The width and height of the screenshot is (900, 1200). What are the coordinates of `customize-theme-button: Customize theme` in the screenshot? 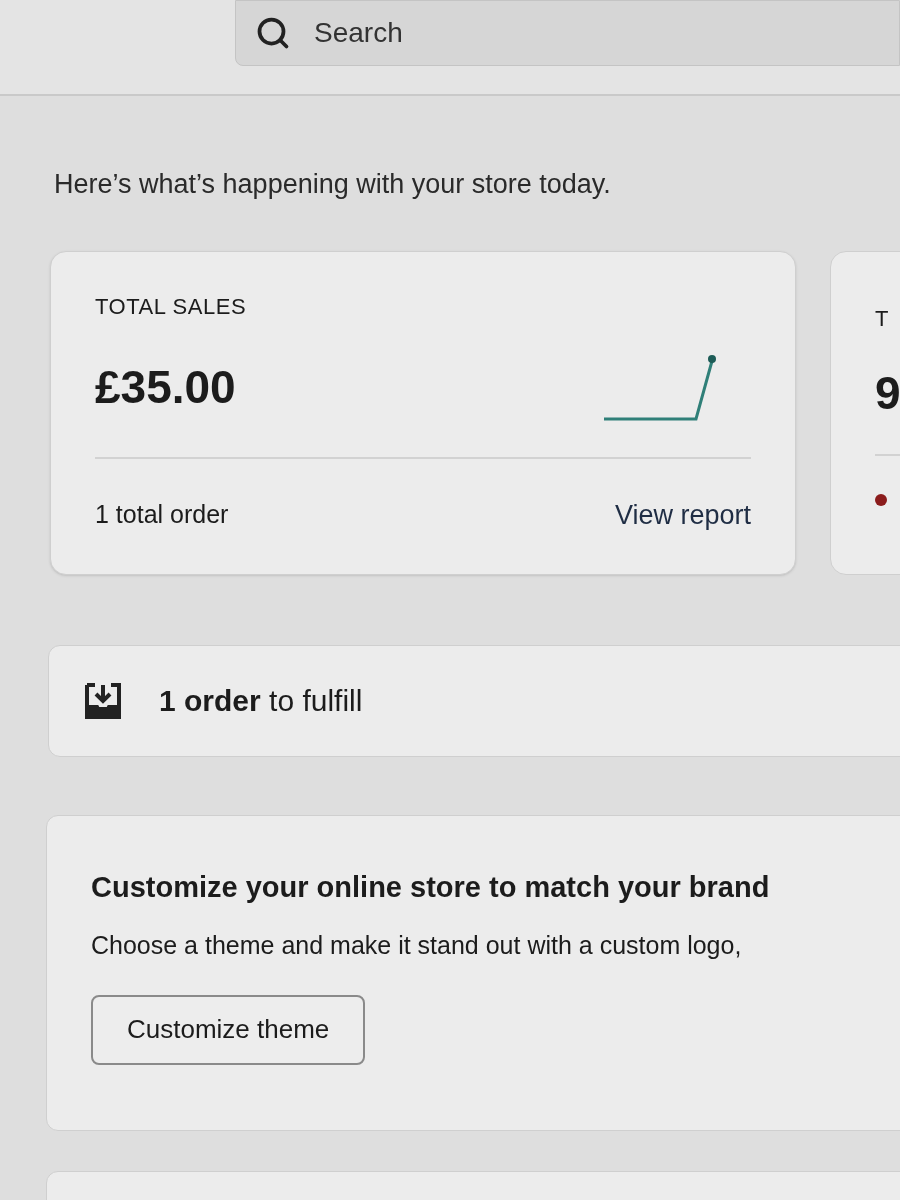 It's located at (228, 1029).